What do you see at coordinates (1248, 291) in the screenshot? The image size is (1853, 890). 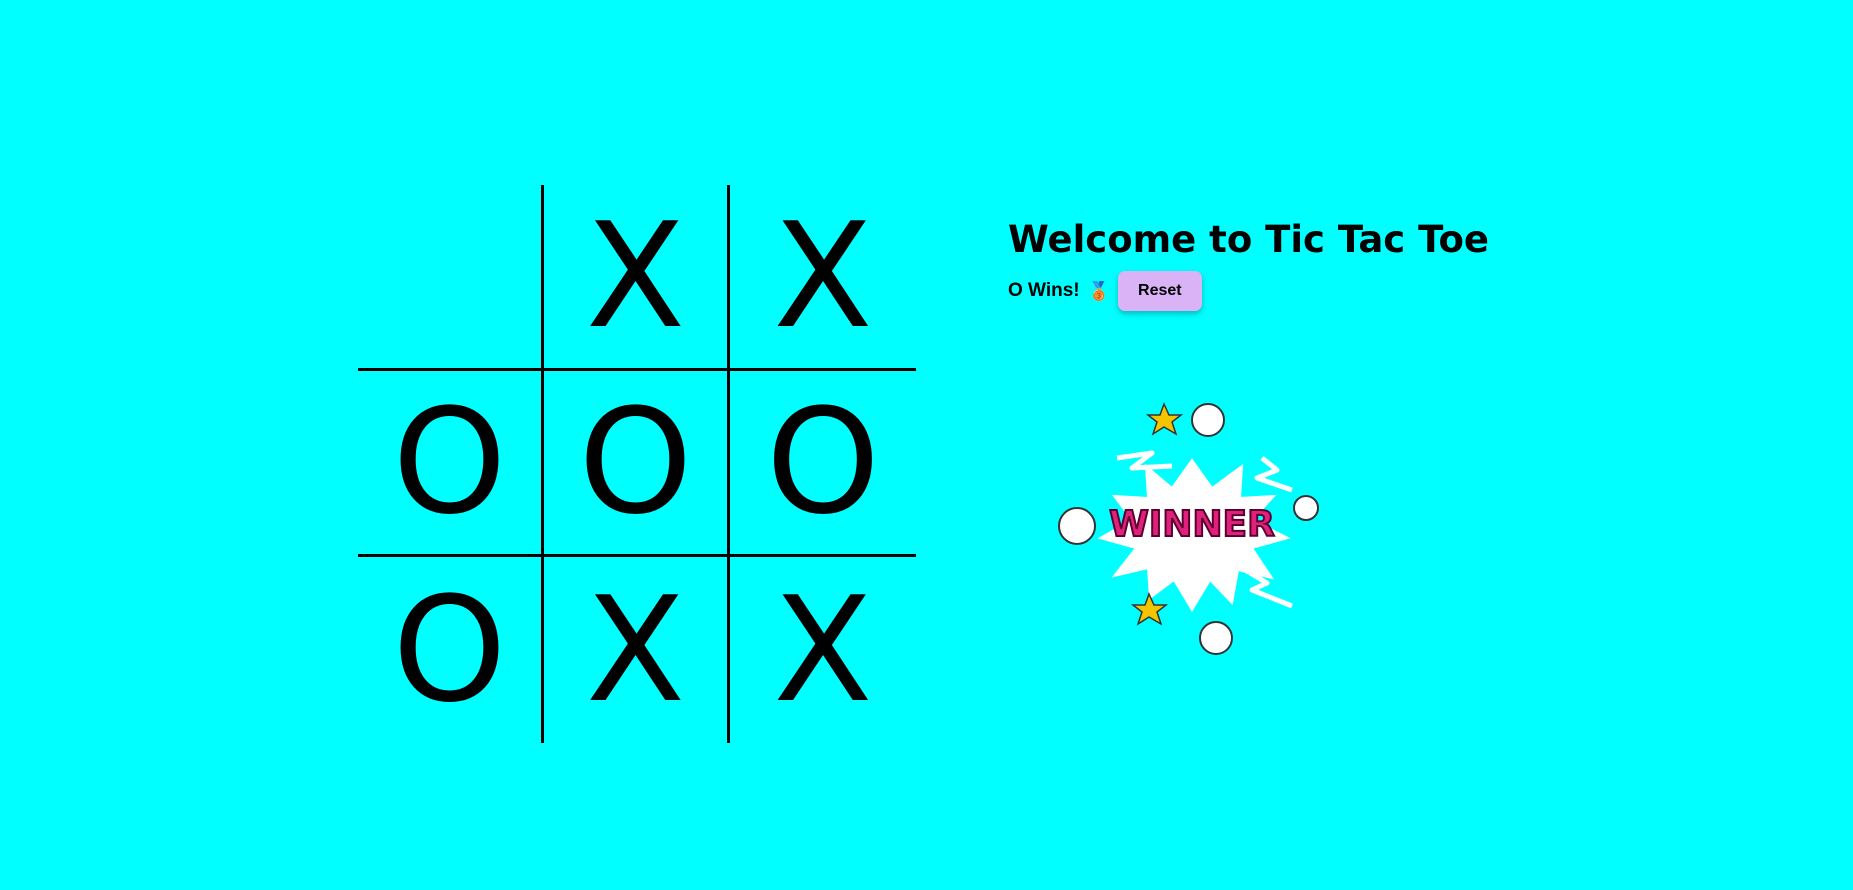 I see `status-row: O Wins! 🥉 Reset` at bounding box center [1248, 291].